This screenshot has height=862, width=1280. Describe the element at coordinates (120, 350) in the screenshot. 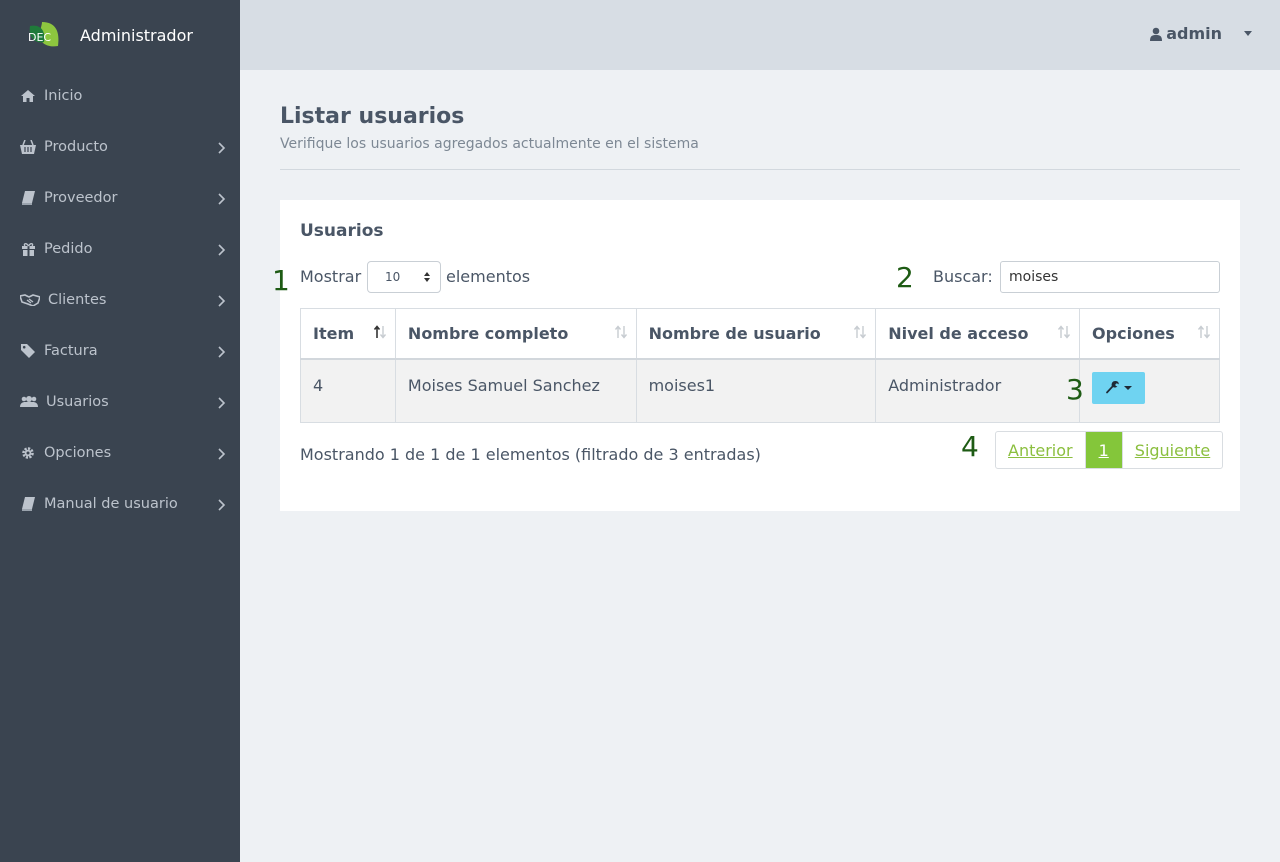

I see `sidebar-item-factura: Factura` at that location.